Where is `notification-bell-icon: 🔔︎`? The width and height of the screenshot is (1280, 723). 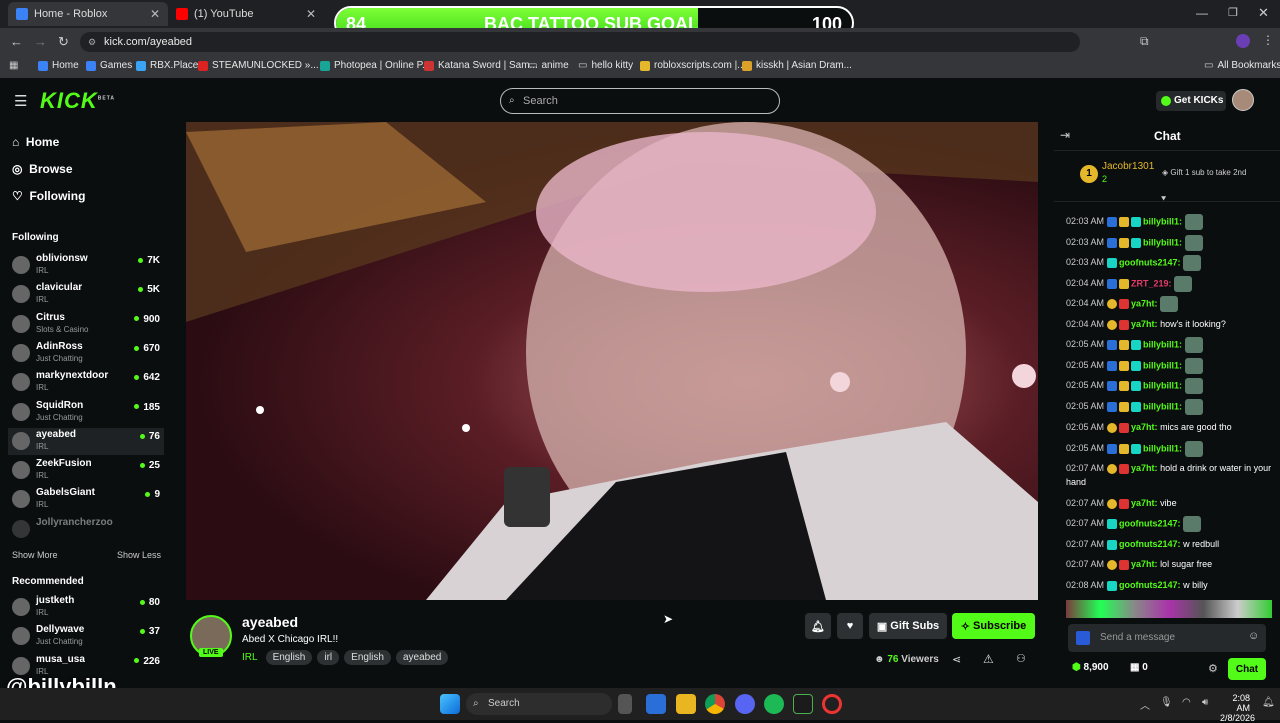 notification-bell-icon: 🔔︎ is located at coordinates (1268, 702).